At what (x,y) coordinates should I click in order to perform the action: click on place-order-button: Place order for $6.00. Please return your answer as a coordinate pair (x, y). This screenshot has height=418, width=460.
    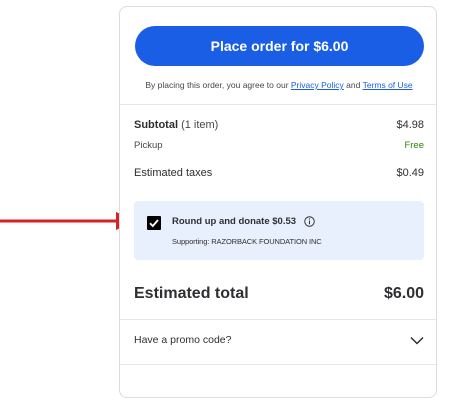
    Looking at the image, I should click on (279, 46).